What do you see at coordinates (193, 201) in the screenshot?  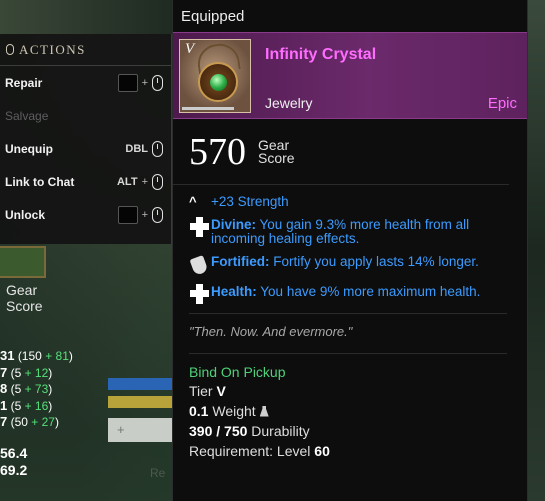 I see `chevron-up-icon: ^` at bounding box center [193, 201].